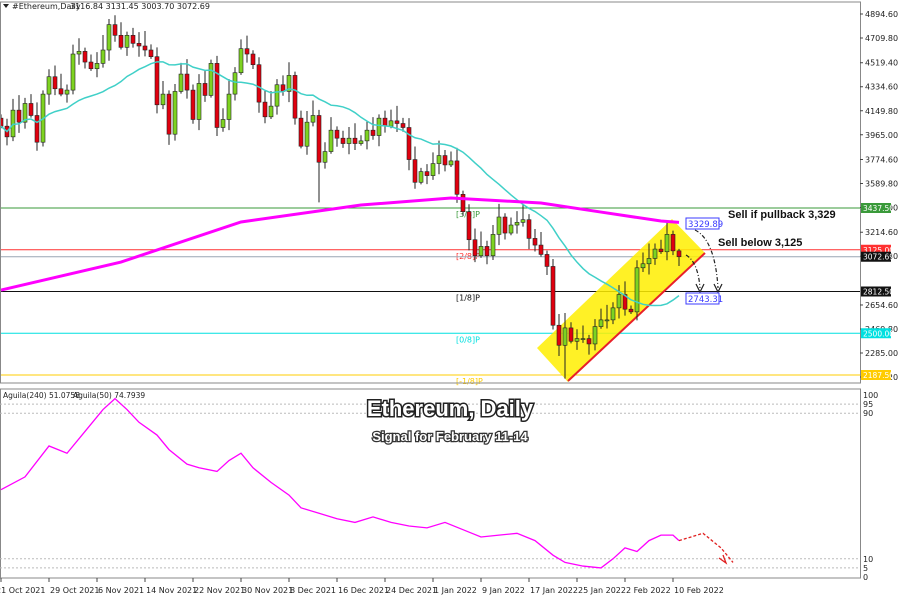  I want to click on indicator-label-a: Aguila(240) 51.0758, so click(41, 395).